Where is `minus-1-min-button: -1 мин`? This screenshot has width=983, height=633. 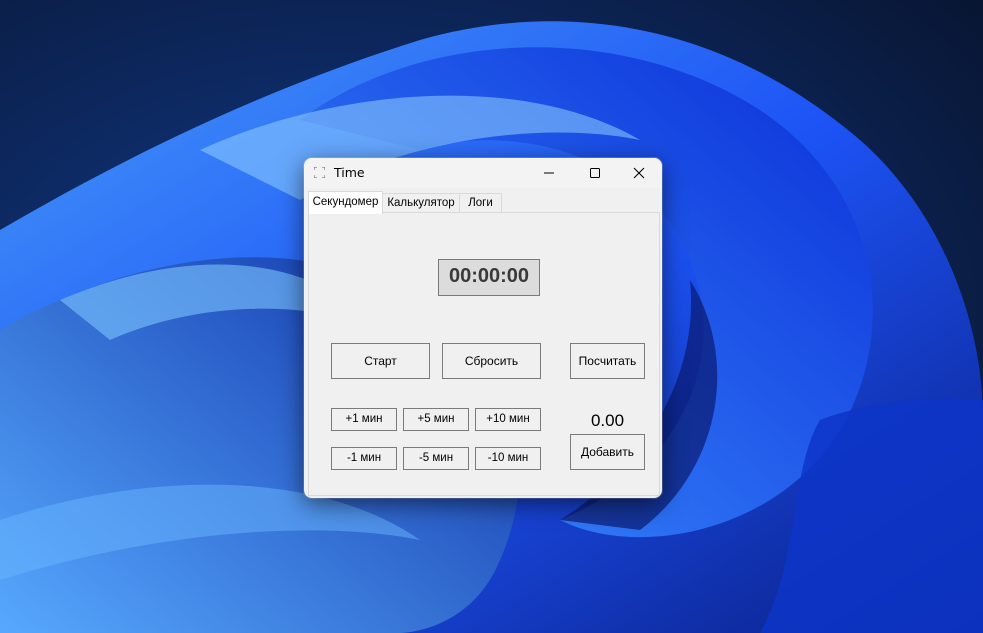
minus-1-min-button: -1 мин is located at coordinates (364, 458).